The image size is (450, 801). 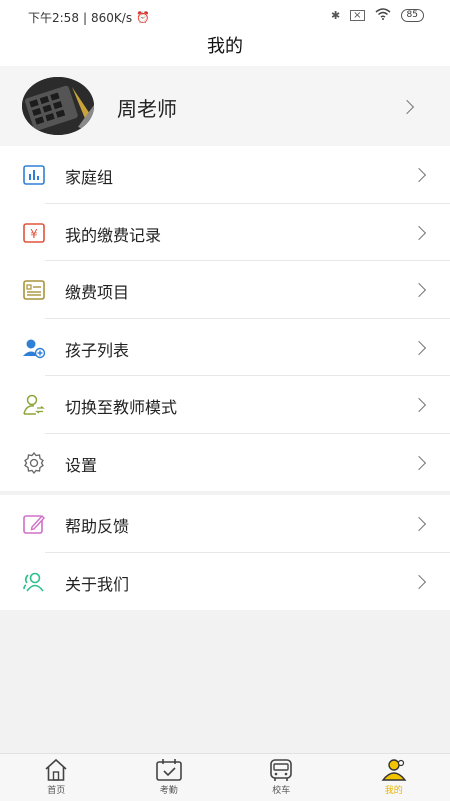 What do you see at coordinates (97, 291) in the screenshot?
I see `menu-item-label: 缴费项目` at bounding box center [97, 291].